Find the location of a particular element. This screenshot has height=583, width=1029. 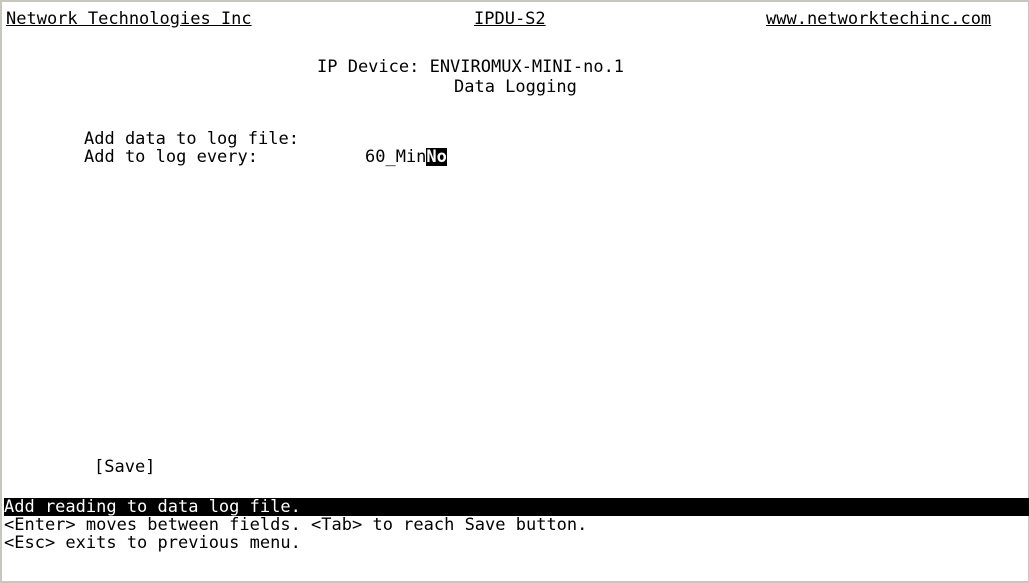

log-every-label: Add to log every: is located at coordinates (171, 157).